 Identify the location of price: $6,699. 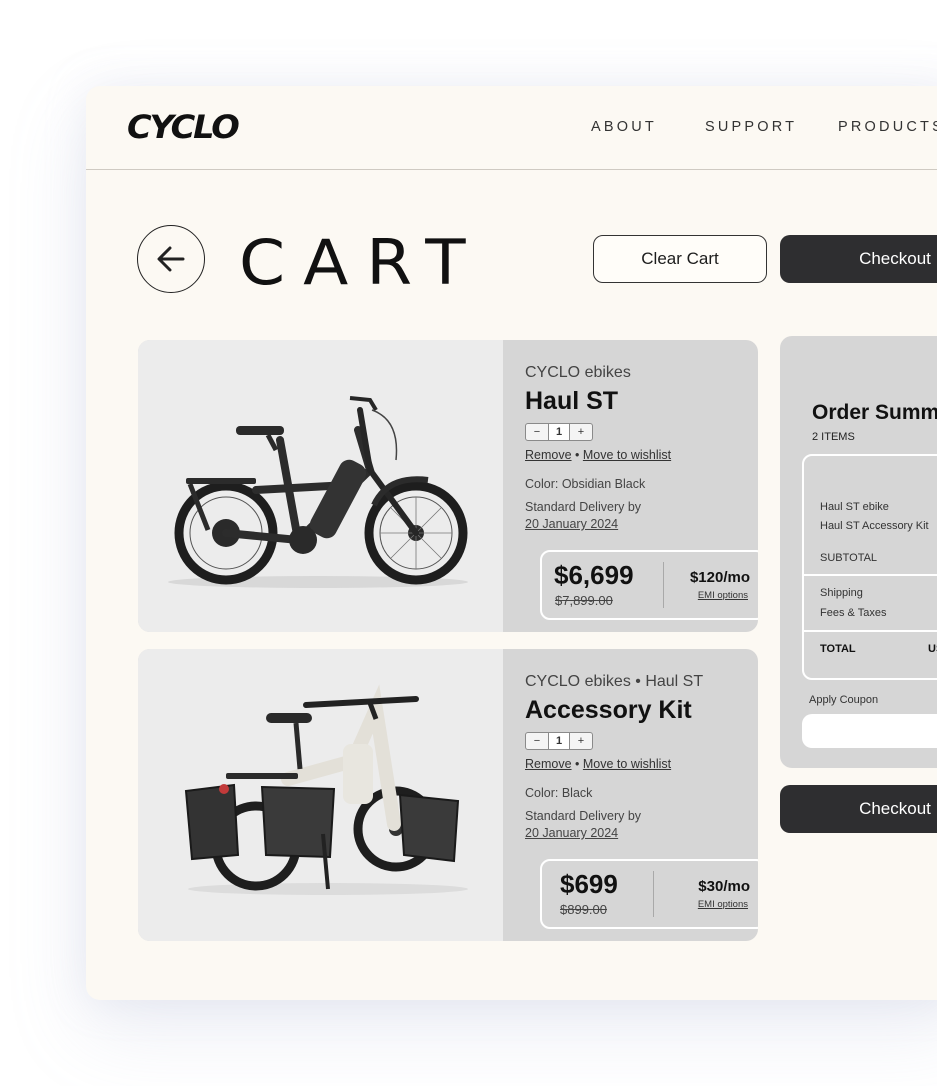
(594, 575).